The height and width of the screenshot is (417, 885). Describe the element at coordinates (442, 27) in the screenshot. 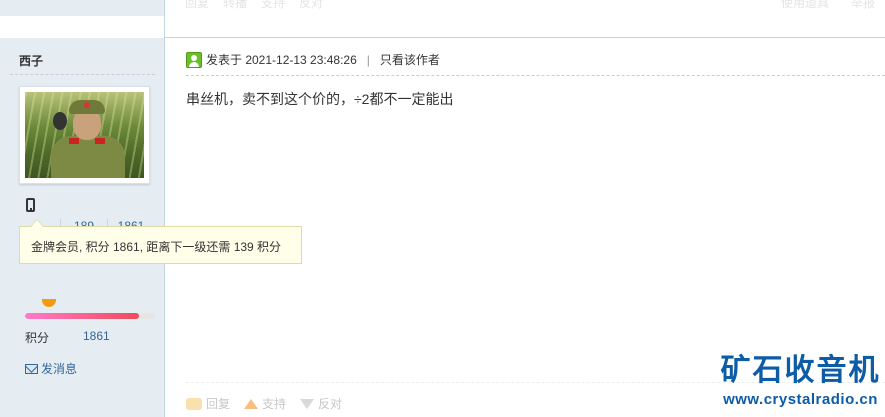

I see `post-divider` at that location.